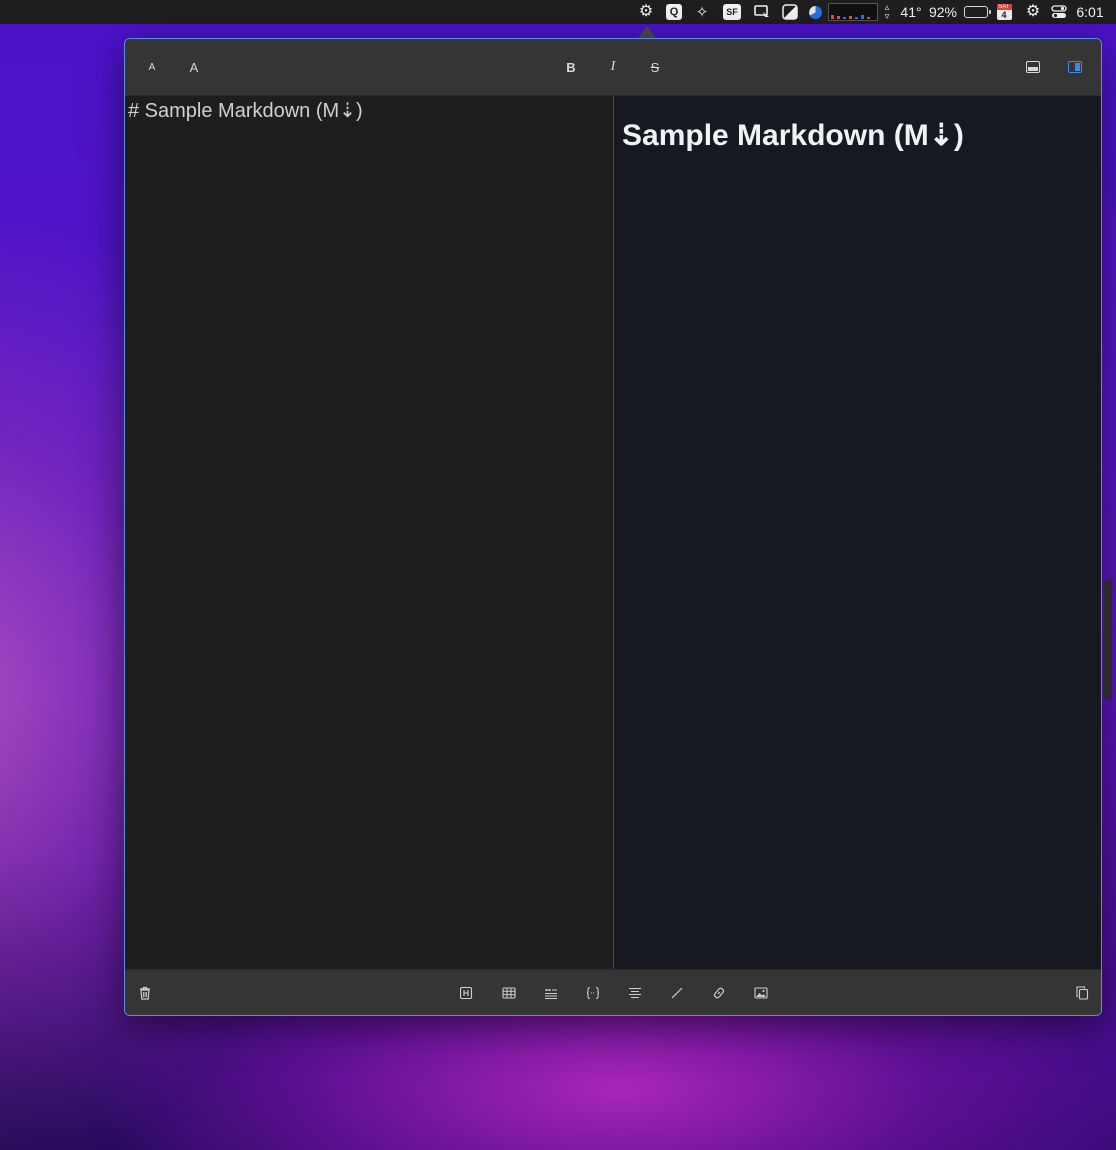 This screenshot has height=1150, width=1116. Describe the element at coordinates (1090, 12) in the screenshot. I see `clock-text: 6:01` at that location.